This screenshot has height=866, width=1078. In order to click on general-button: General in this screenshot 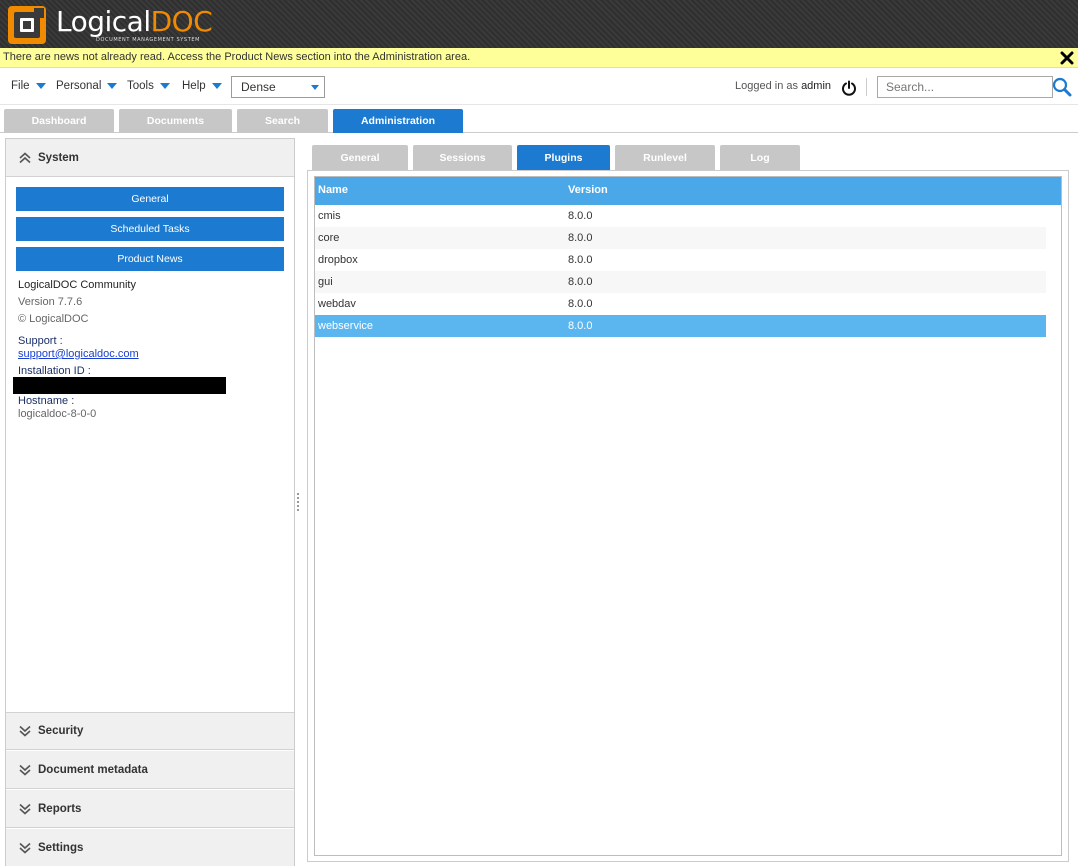, I will do `click(150, 199)`.